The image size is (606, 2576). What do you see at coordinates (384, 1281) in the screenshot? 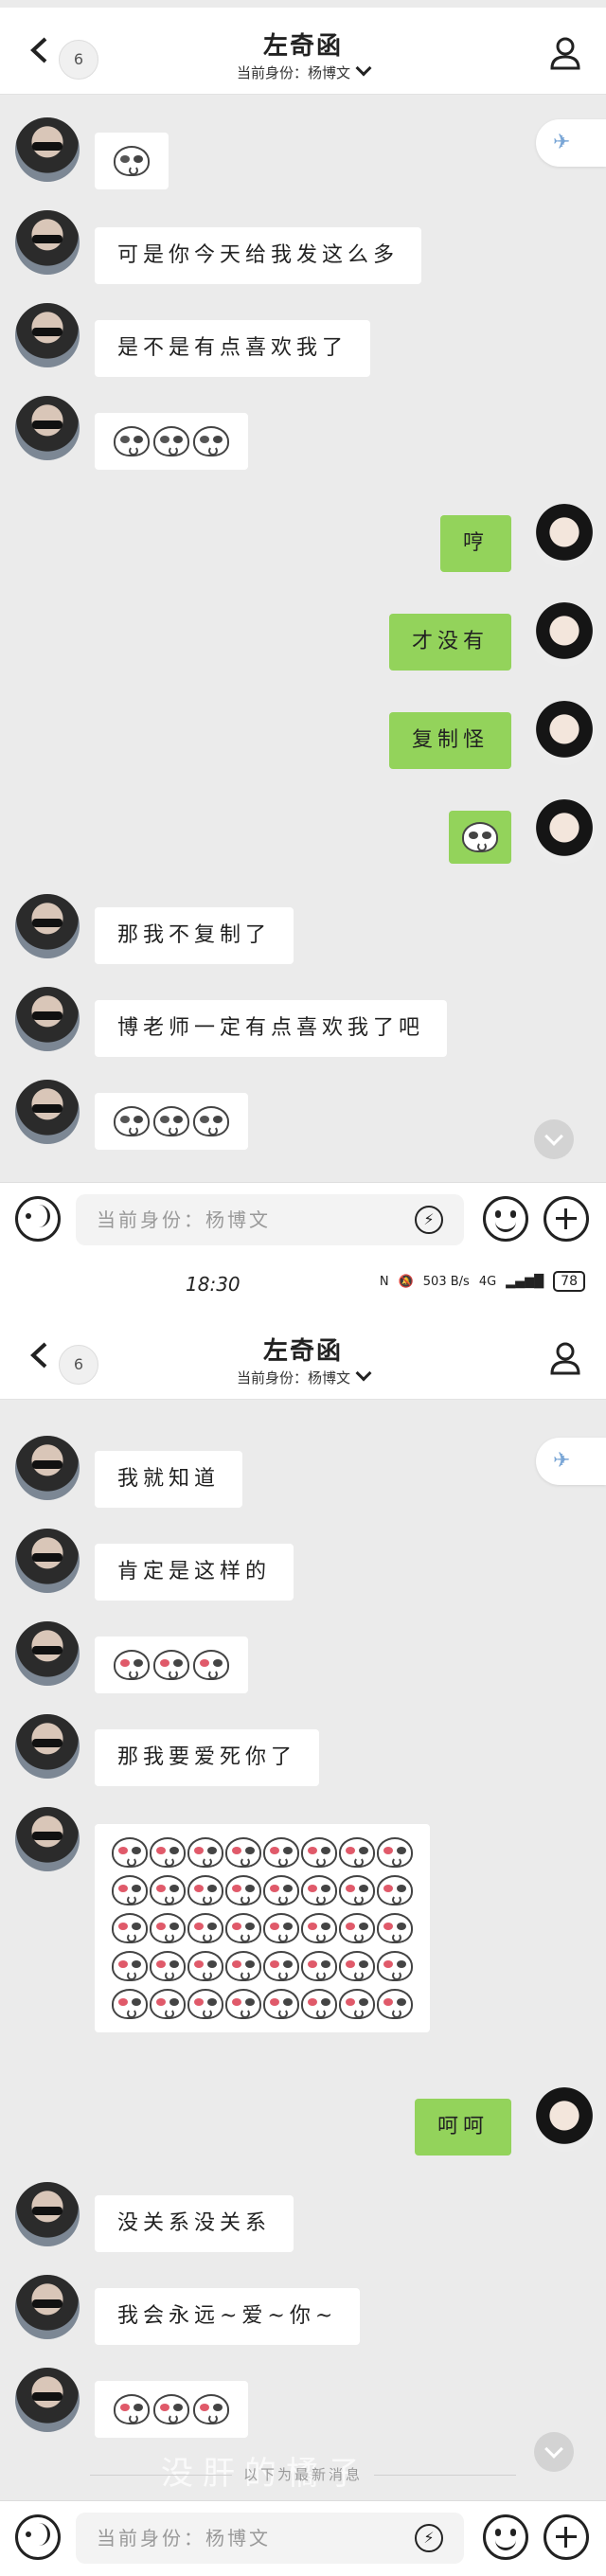
I see `nfc-icon: N` at bounding box center [384, 1281].